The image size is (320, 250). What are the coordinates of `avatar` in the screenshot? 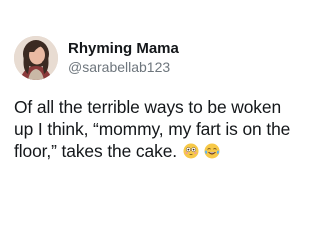 It's located at (36, 58).